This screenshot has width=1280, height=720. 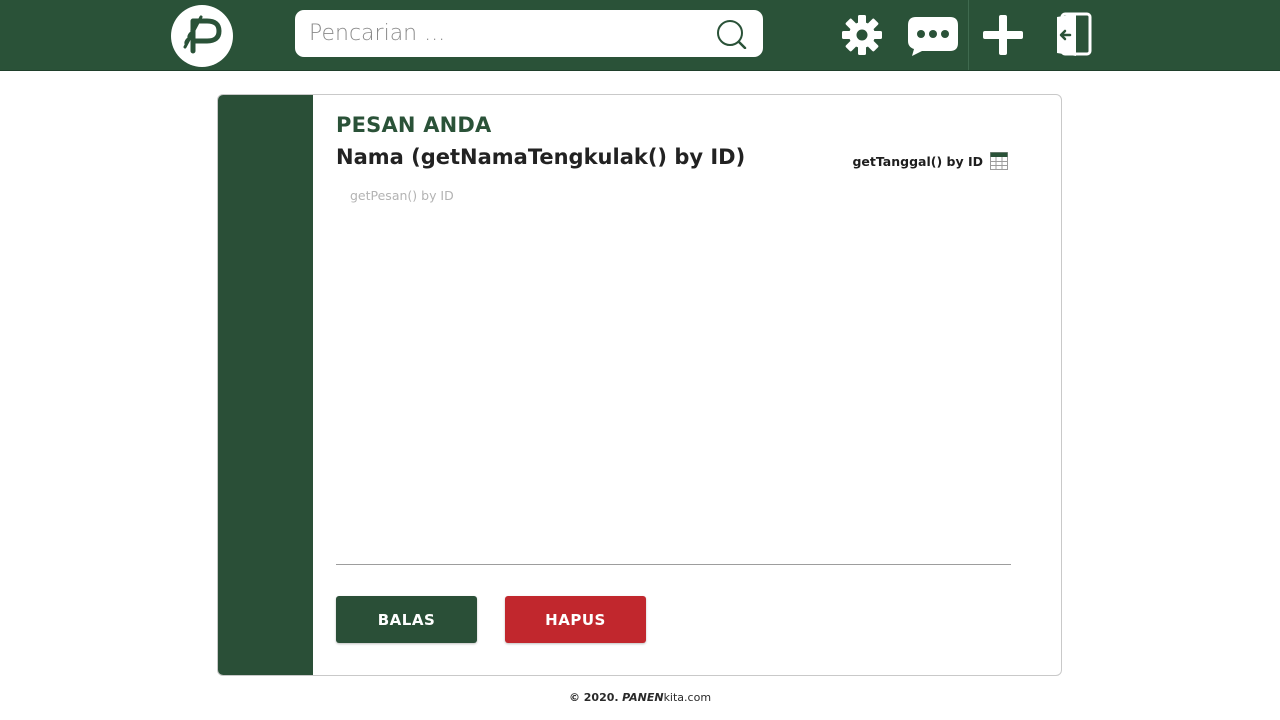 I want to click on footer-copyright: © 2020. PANENkita.com, so click(x=640, y=697).